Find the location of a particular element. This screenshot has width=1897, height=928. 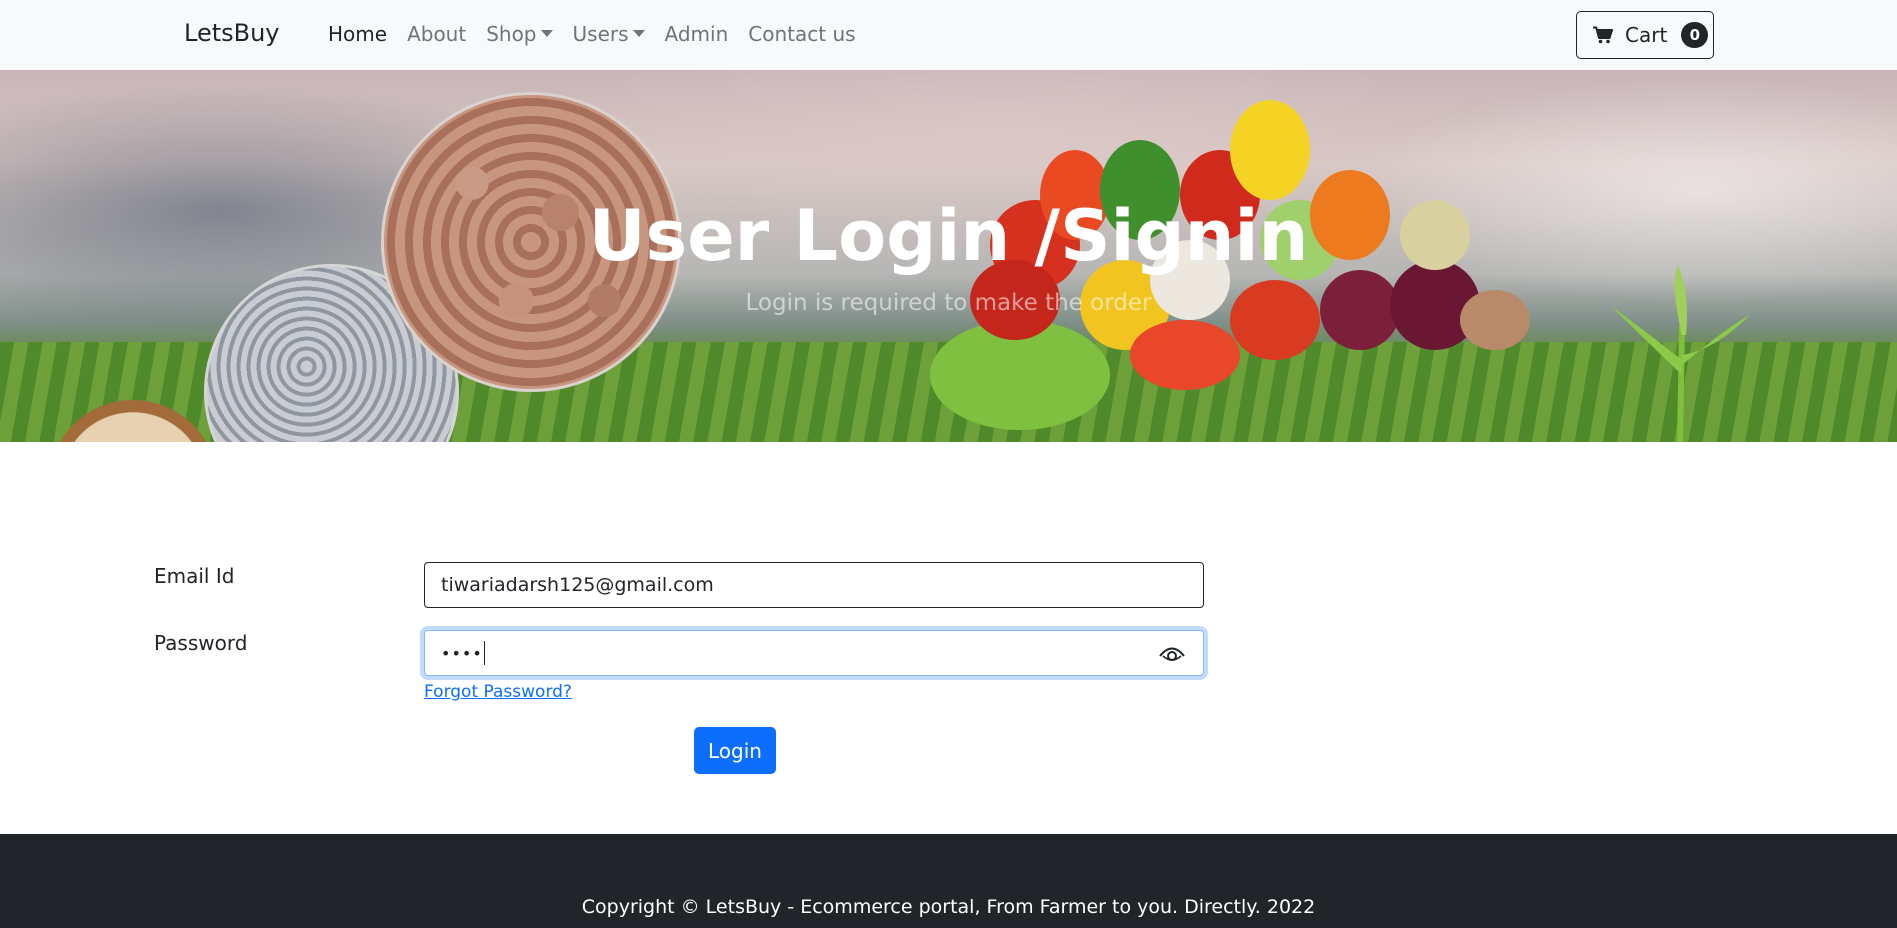

nav-link-label: Contact us is located at coordinates (802, 34).